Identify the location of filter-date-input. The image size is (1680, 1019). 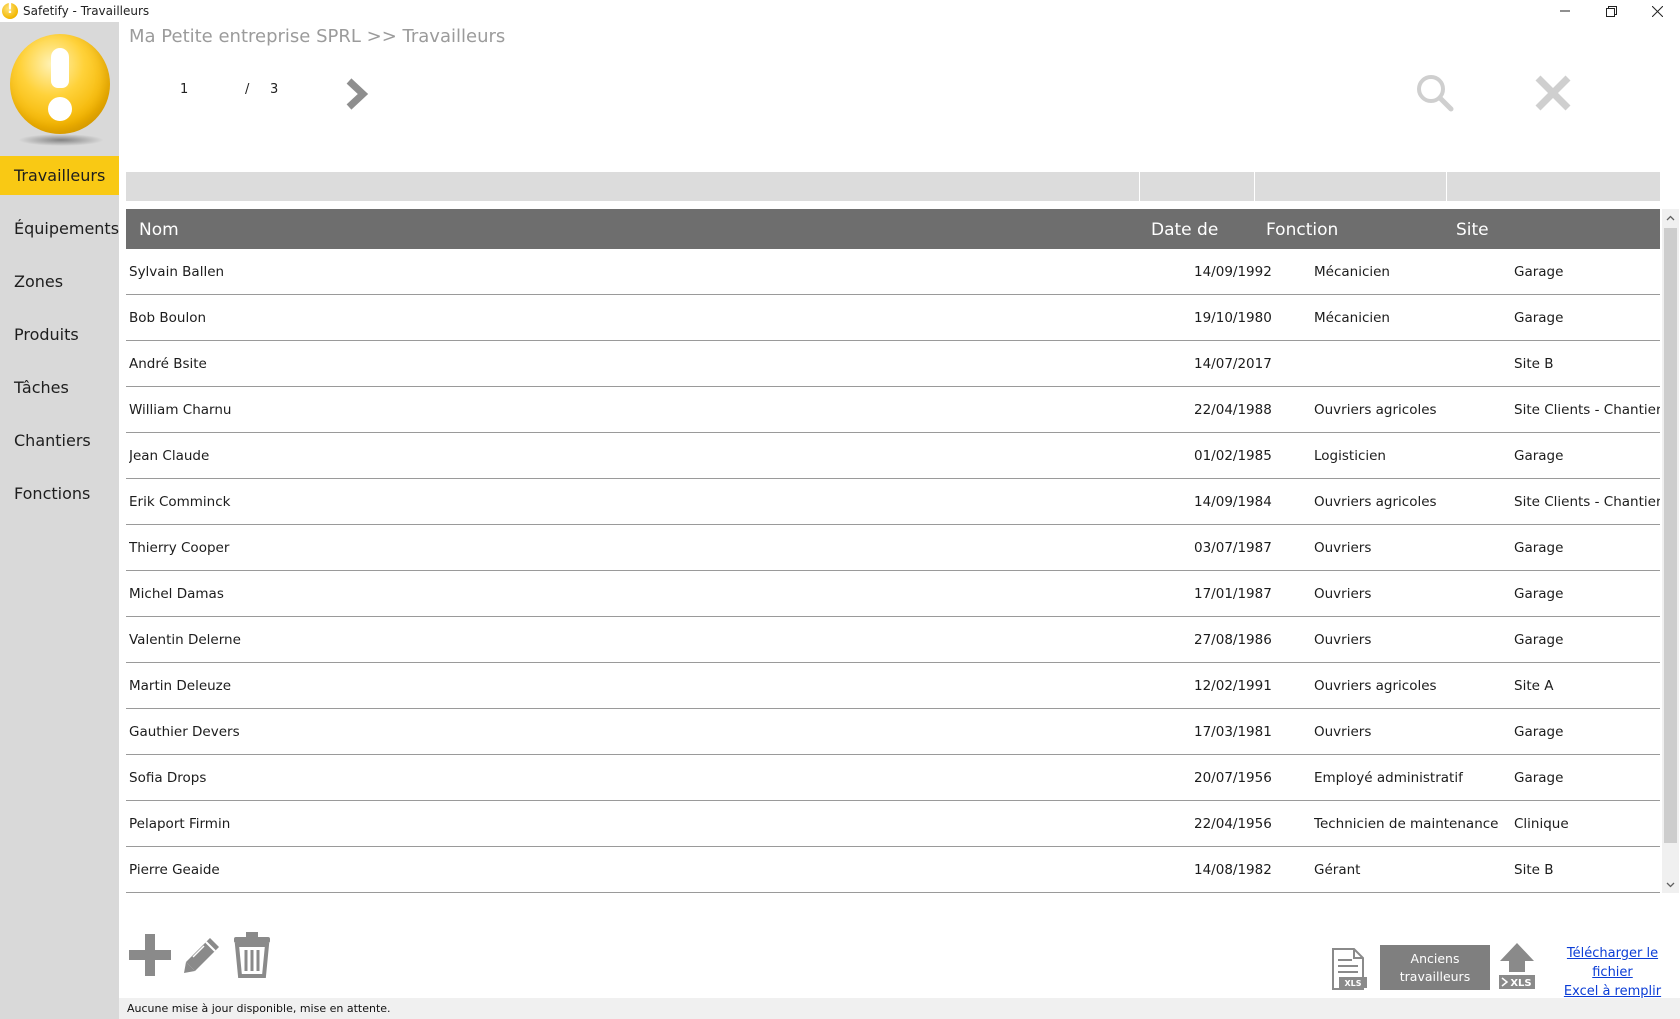
(1197, 186).